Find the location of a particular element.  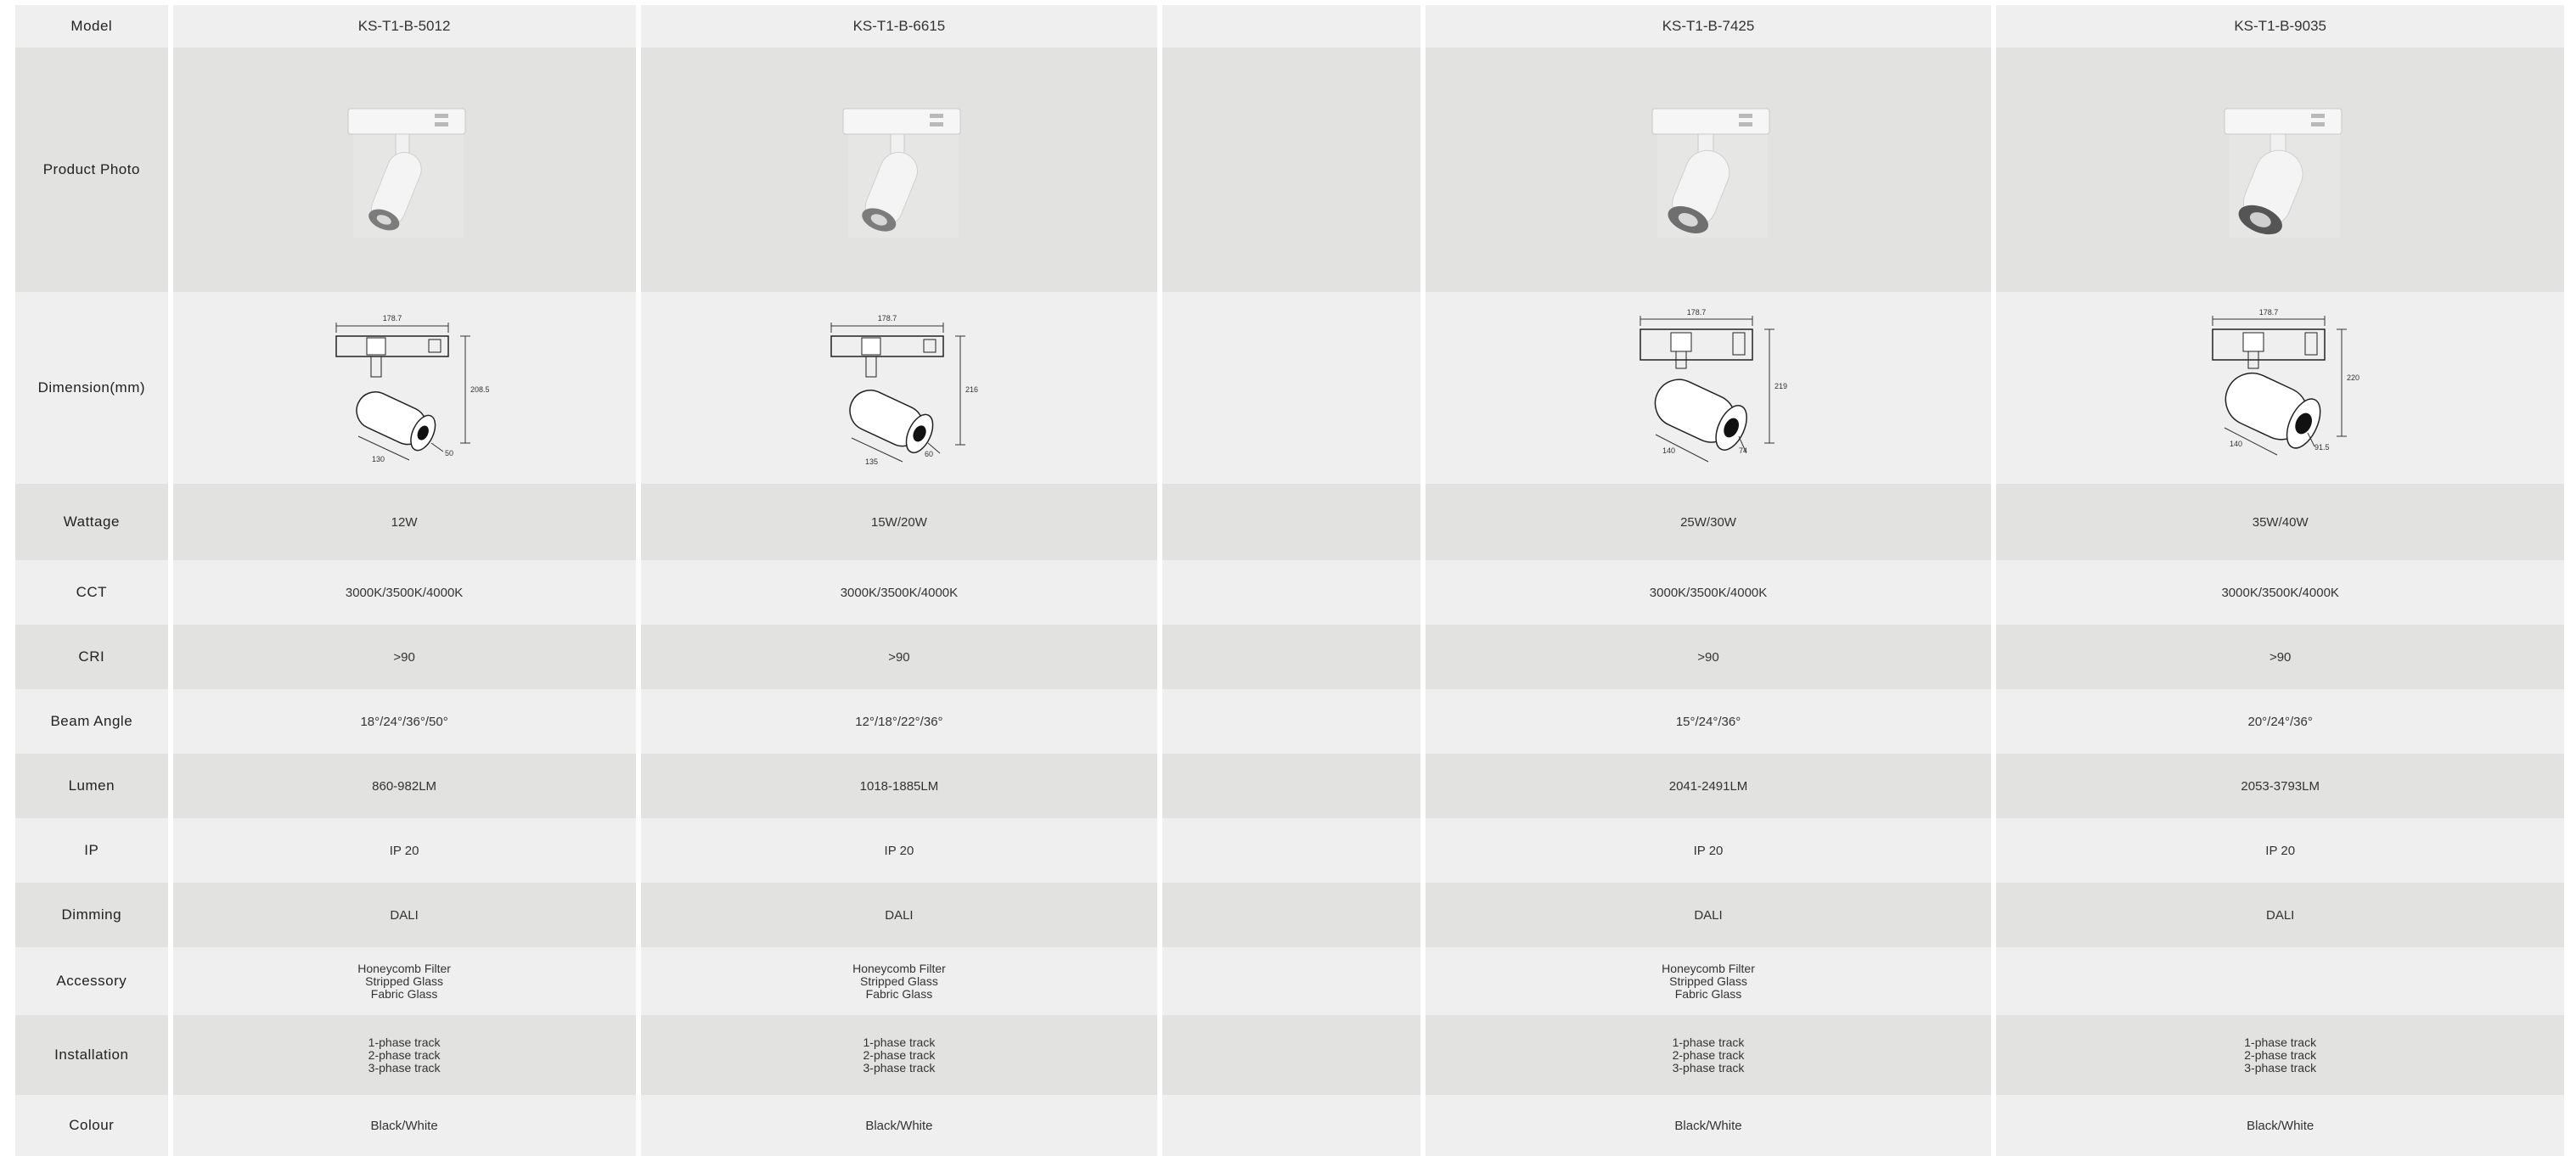

dimming-label: Dimming is located at coordinates (91, 915).